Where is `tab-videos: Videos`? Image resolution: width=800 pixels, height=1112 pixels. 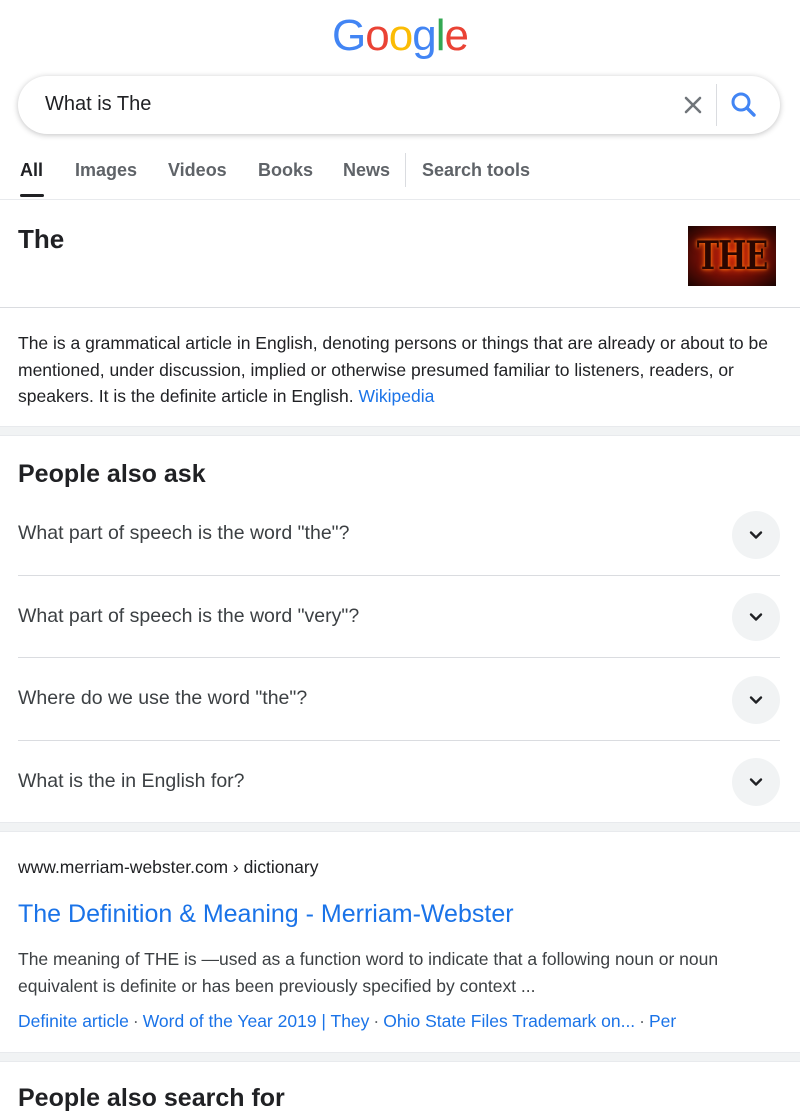
tab-videos: Videos is located at coordinates (197, 170).